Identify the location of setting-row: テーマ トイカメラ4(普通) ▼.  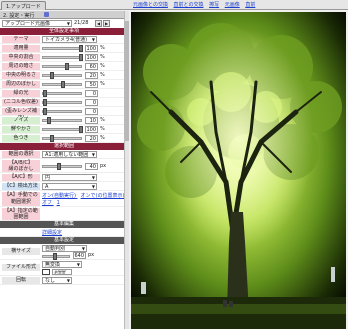
(64, 39).